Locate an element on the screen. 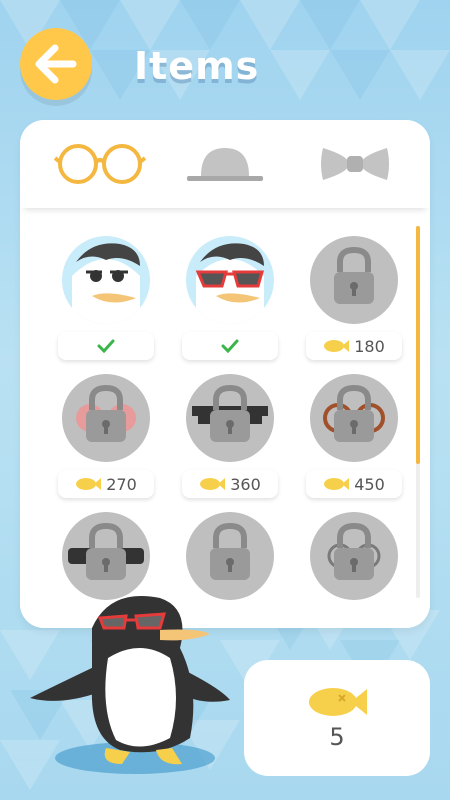 This screenshot has width=450, height=800. item-card: 180 is located at coordinates (354, 298).